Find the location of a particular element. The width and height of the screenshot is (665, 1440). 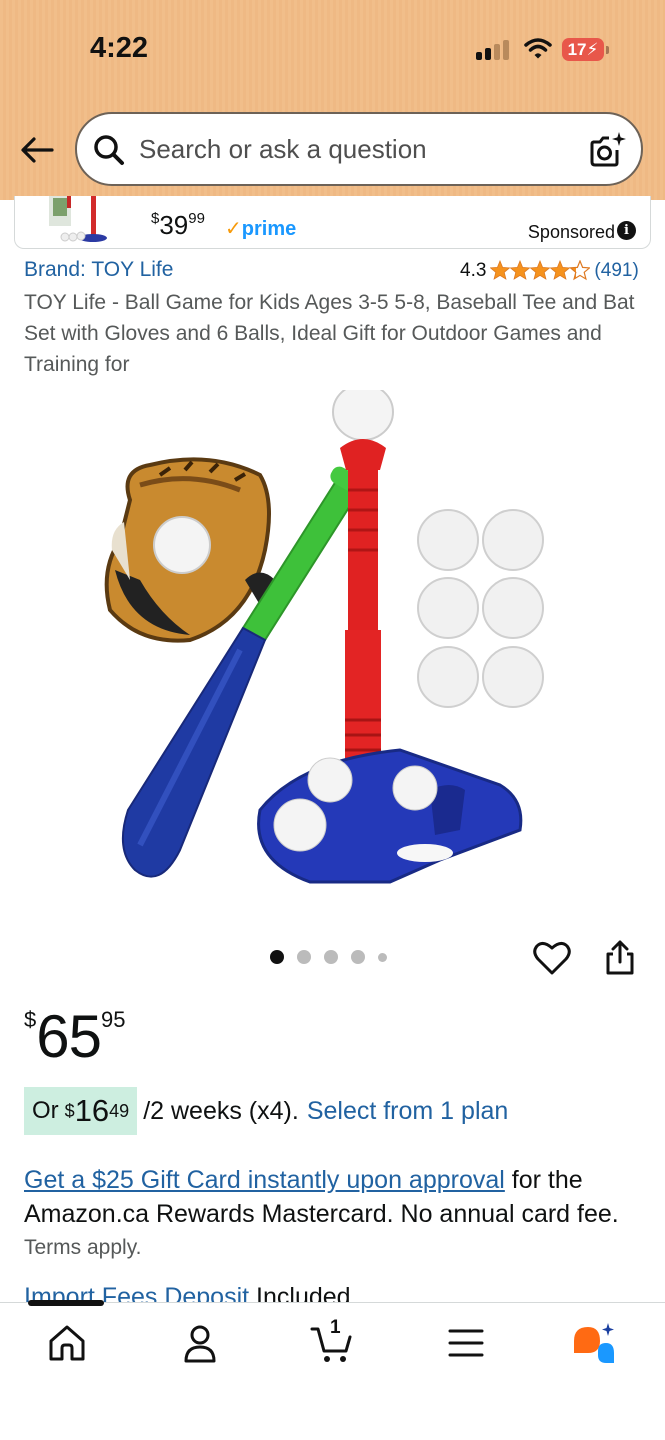

brand-link: Brand: TOY Life is located at coordinates (98, 270).